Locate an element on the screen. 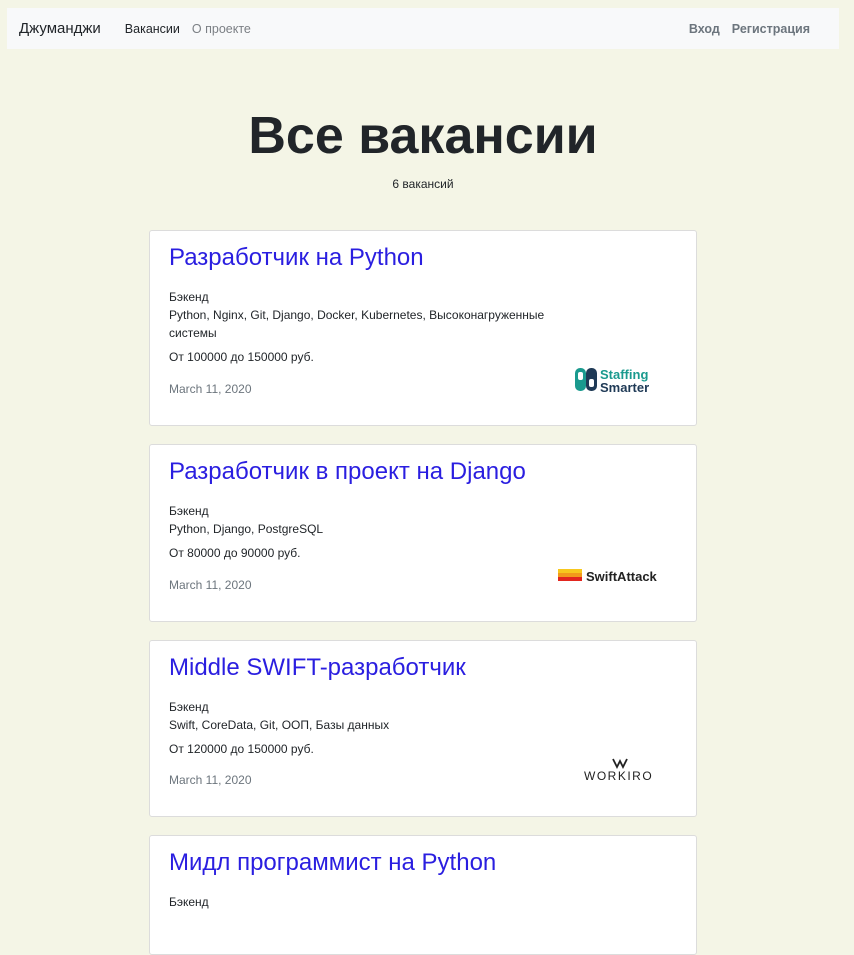  vacancy-count: 6 вакансий is located at coordinates (423, 184).